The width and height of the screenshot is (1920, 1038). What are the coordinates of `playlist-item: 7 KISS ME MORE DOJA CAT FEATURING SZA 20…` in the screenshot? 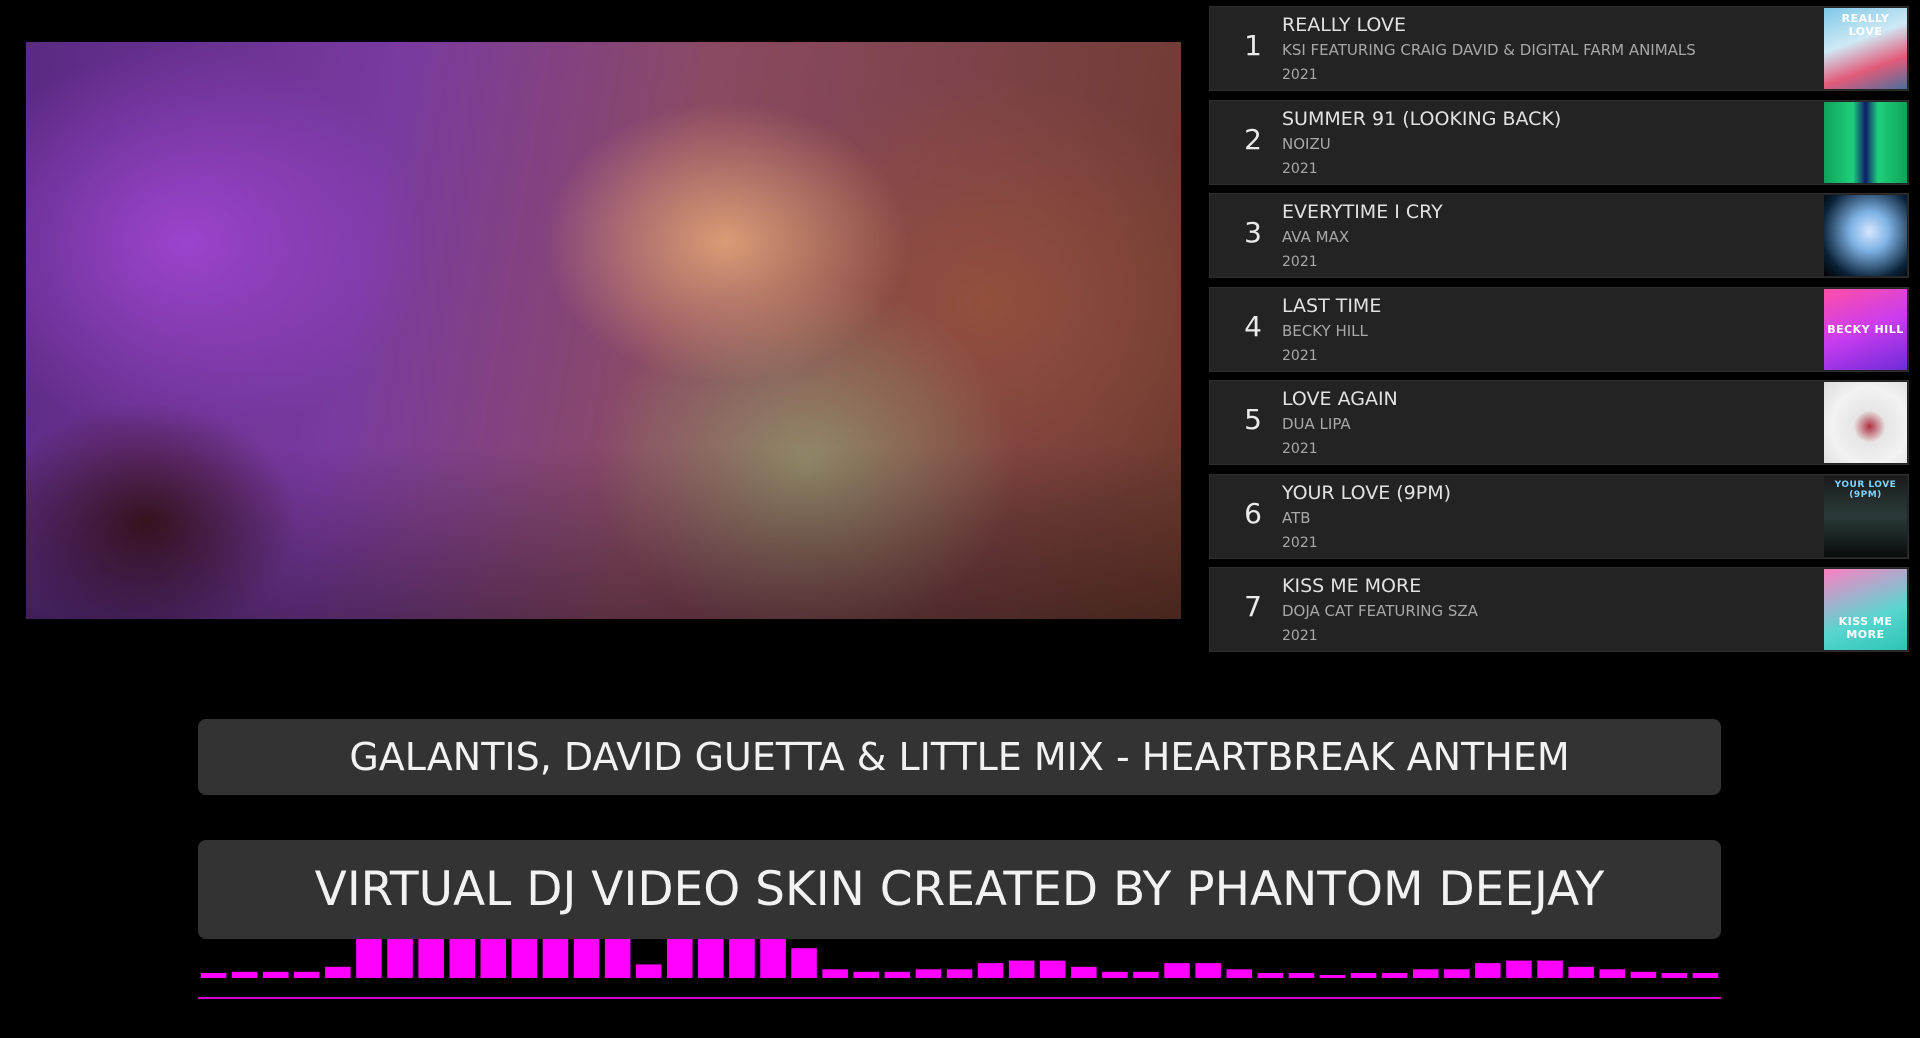 It's located at (1559, 609).